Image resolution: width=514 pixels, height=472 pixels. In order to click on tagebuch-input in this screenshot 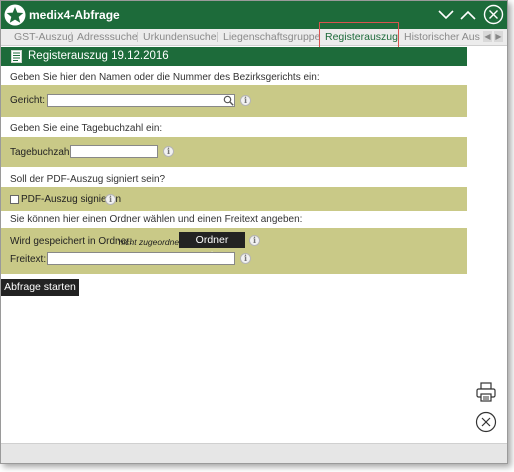, I will do `click(114, 151)`.